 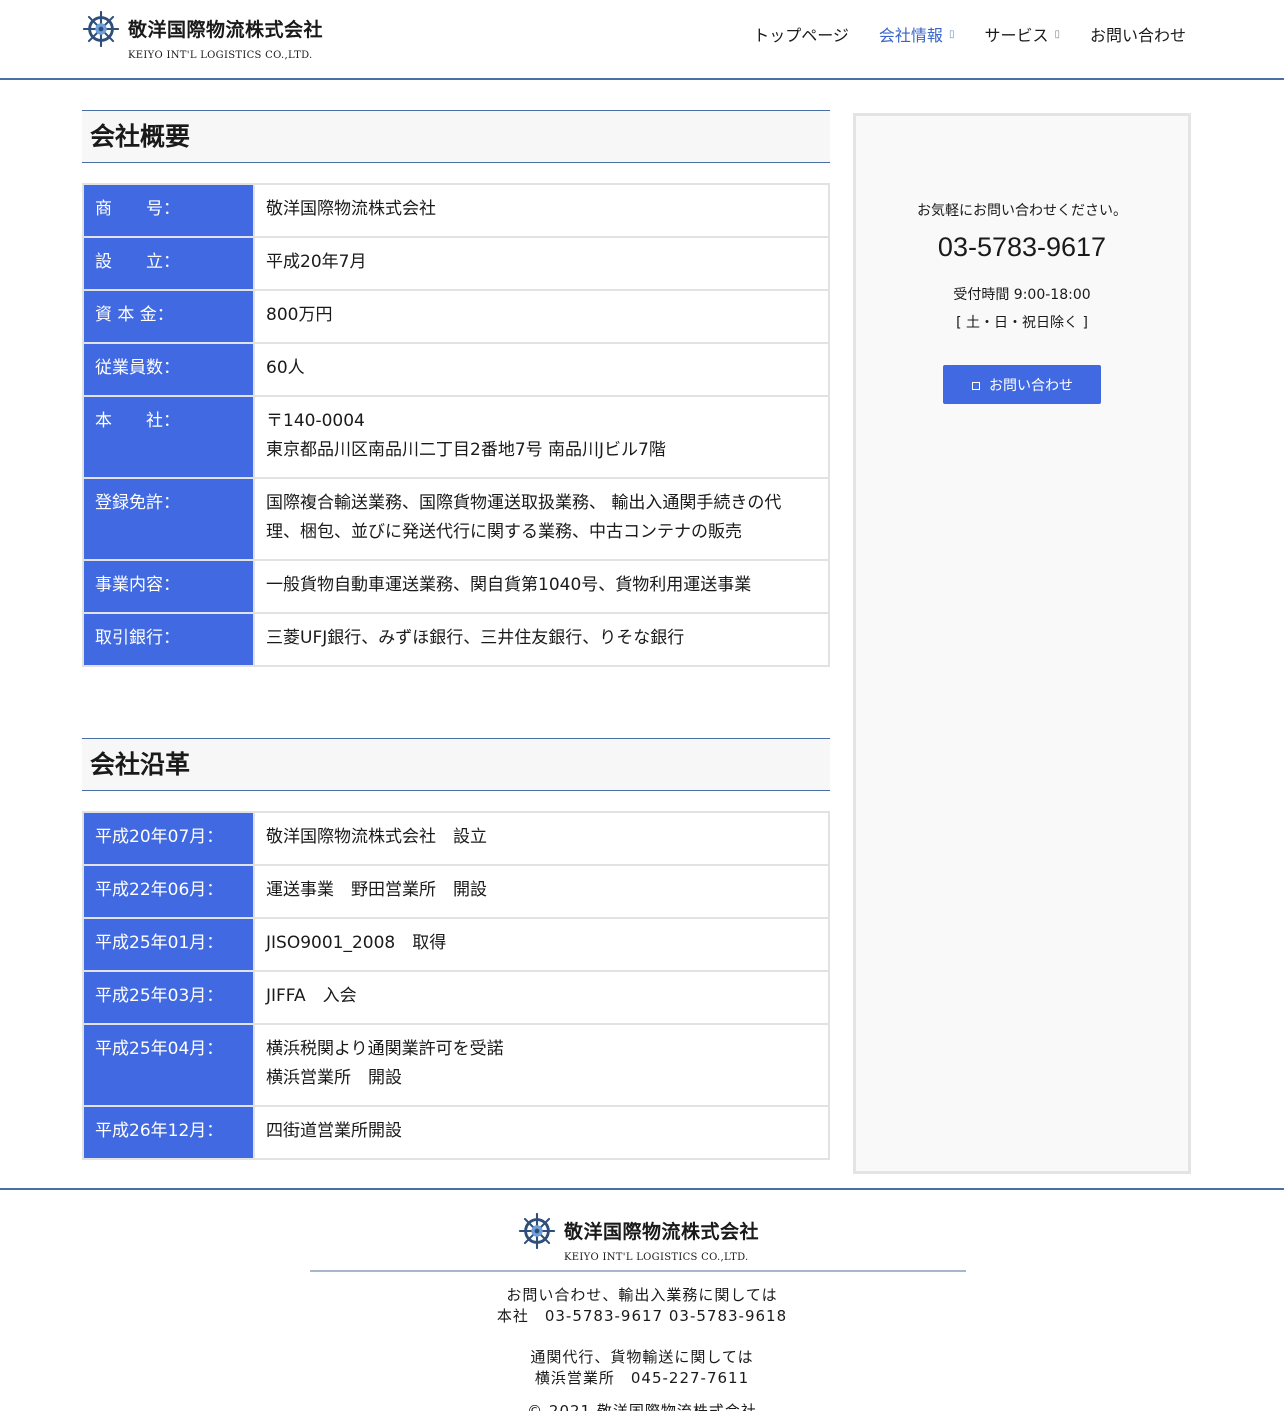 I want to click on row-label: 登録免許：, so click(x=168, y=519).